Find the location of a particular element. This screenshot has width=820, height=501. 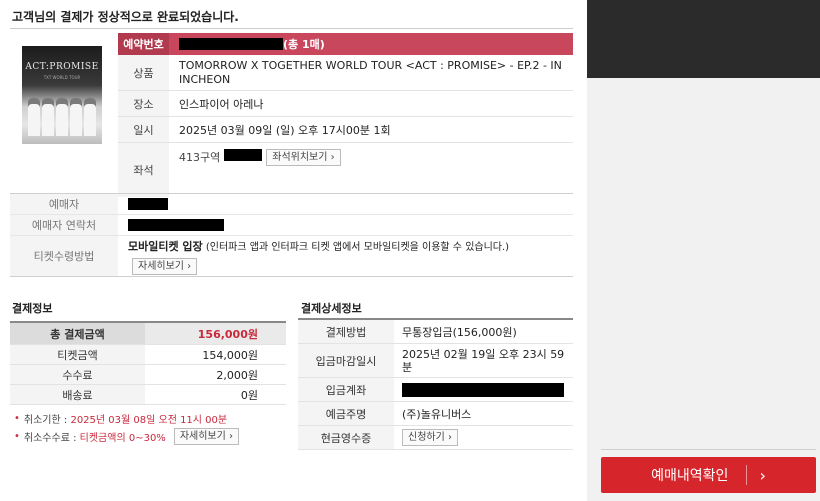

booker-contact-row: 예매자 연락처 is located at coordinates (291, 225).